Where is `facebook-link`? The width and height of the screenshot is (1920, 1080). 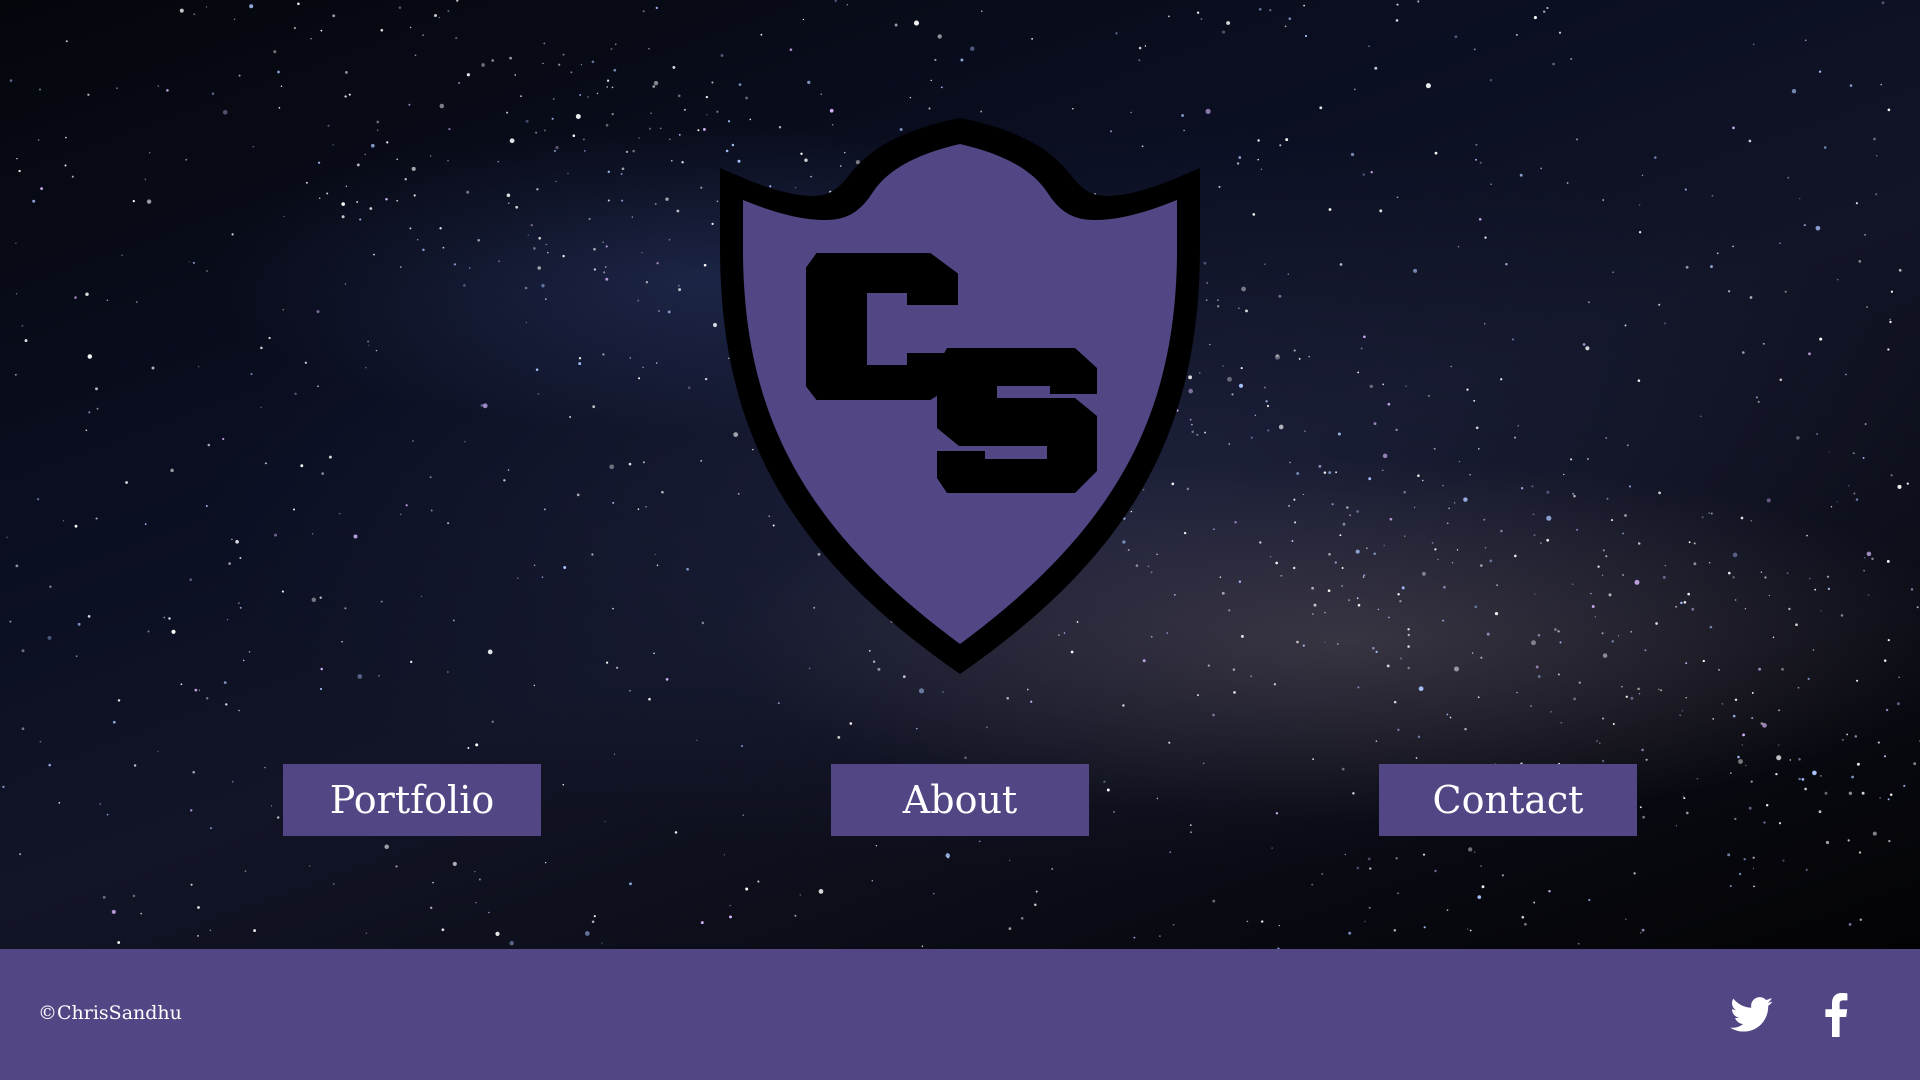
facebook-link is located at coordinates (1836, 1014).